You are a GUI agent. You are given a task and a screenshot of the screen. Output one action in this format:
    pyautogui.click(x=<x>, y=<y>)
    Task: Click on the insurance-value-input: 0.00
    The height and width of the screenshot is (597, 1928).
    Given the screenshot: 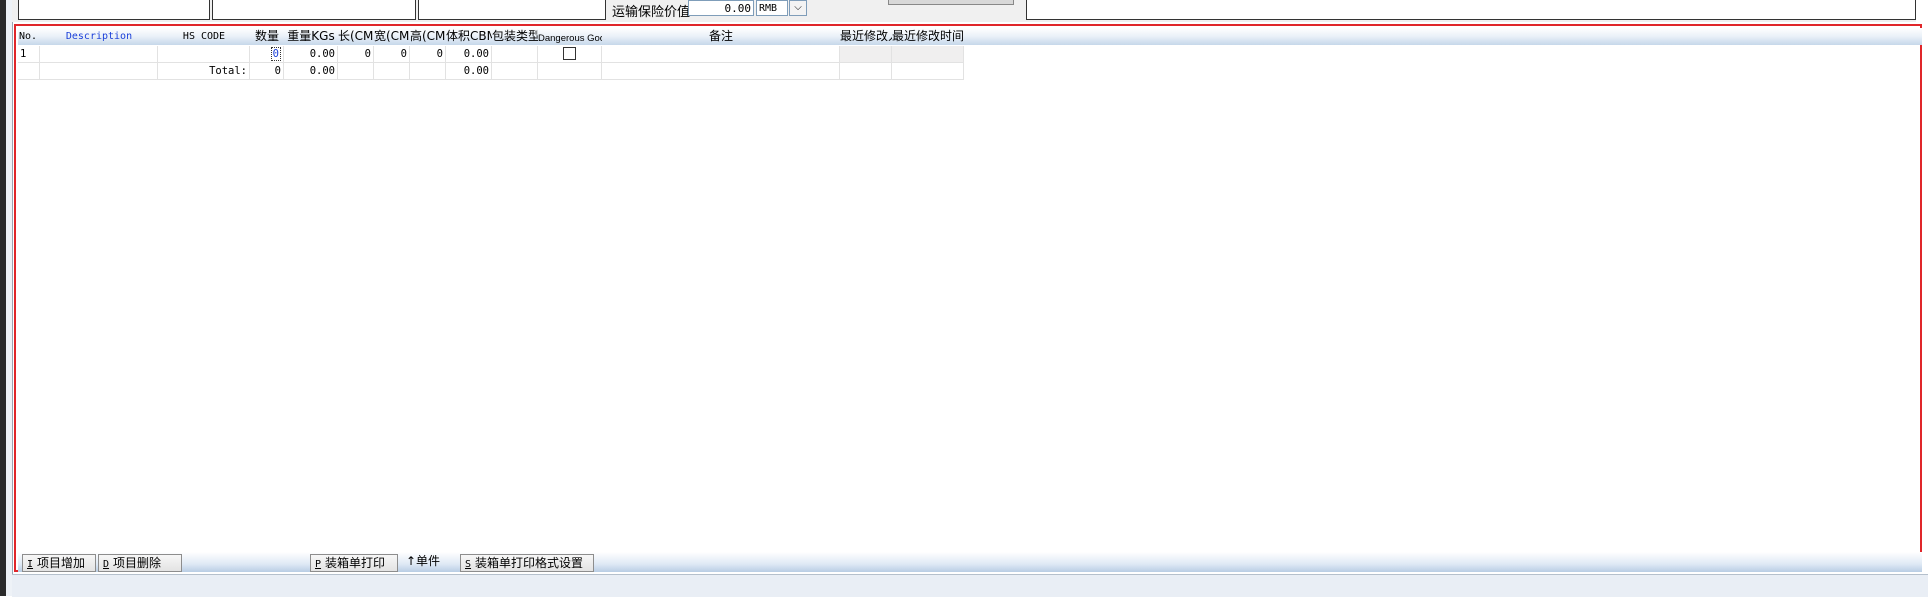 What is the action you would take?
    pyautogui.click(x=721, y=8)
    